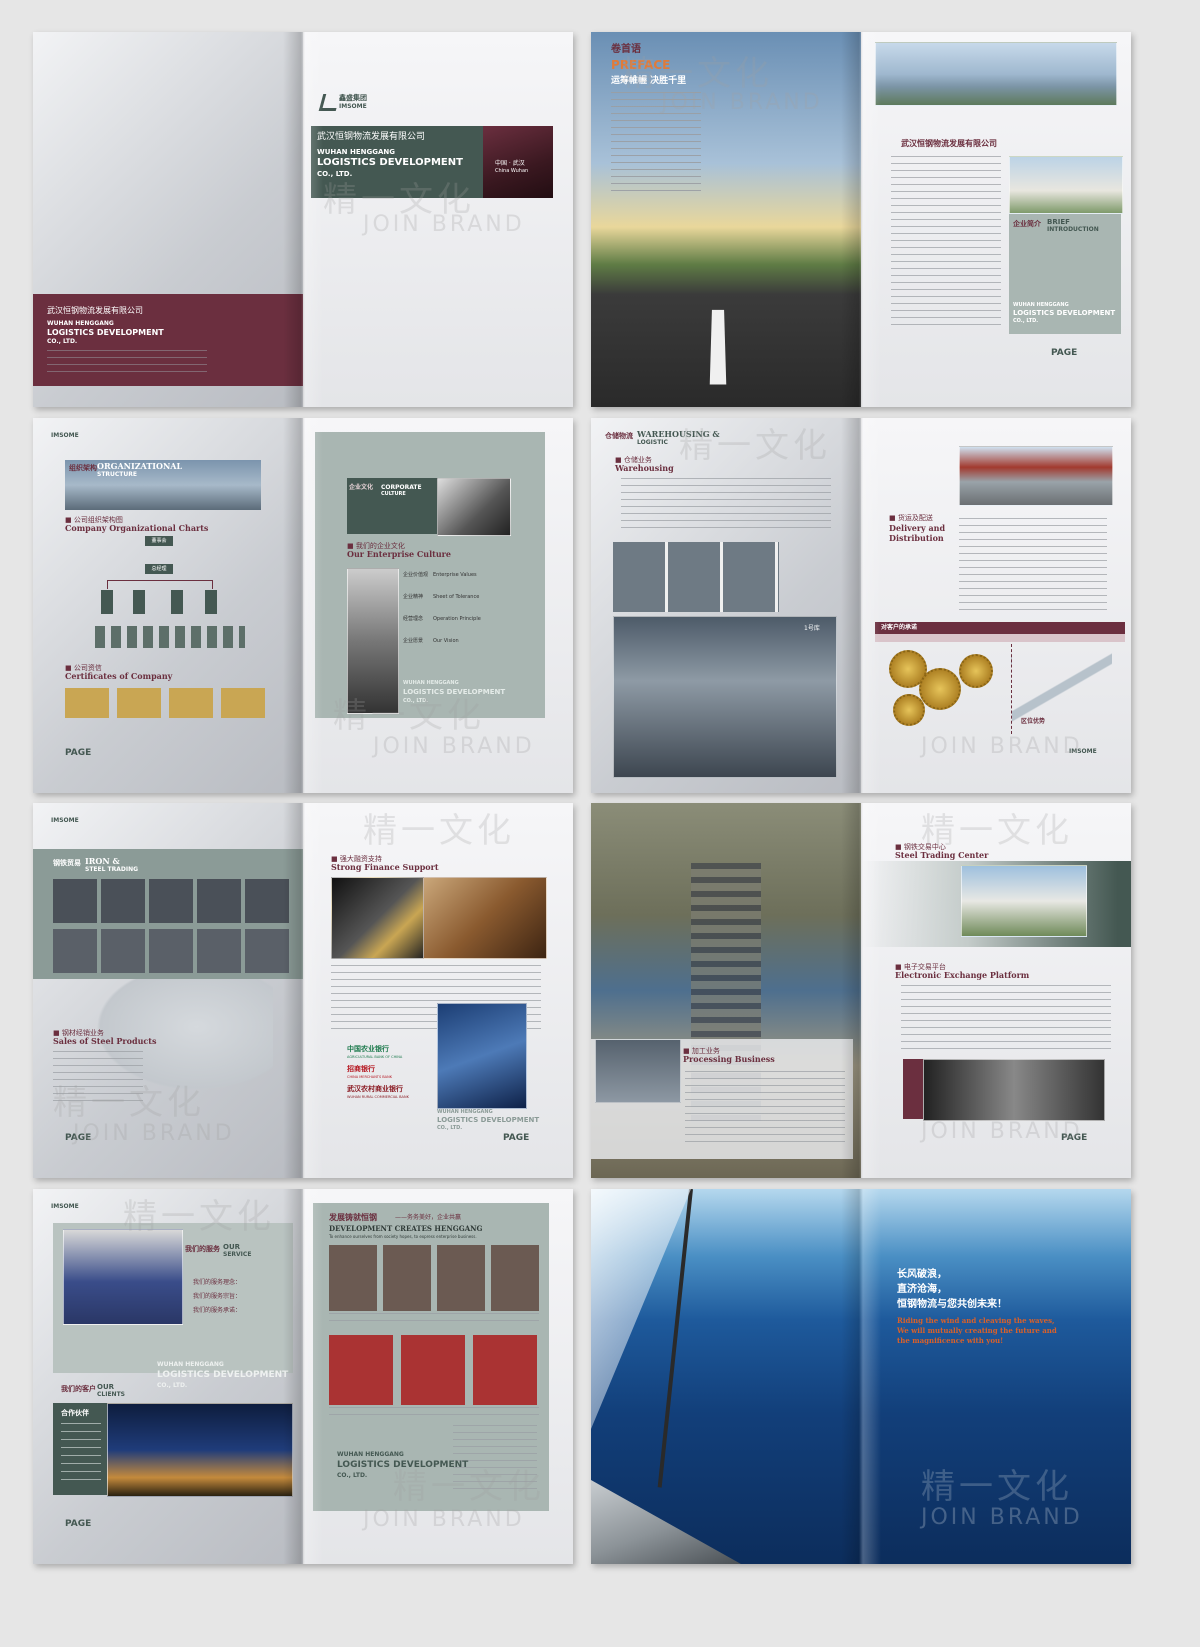 The image size is (1200, 1647). I want to click on closing-en-1: Riding the wind and cleaving the waves,, so click(976, 1320).